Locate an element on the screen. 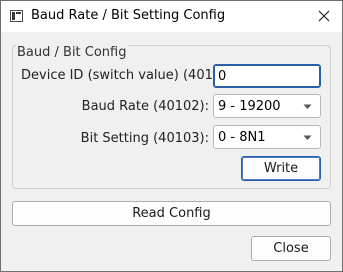 This screenshot has height=272, width=343. device-id-input: 0 is located at coordinates (267, 76).